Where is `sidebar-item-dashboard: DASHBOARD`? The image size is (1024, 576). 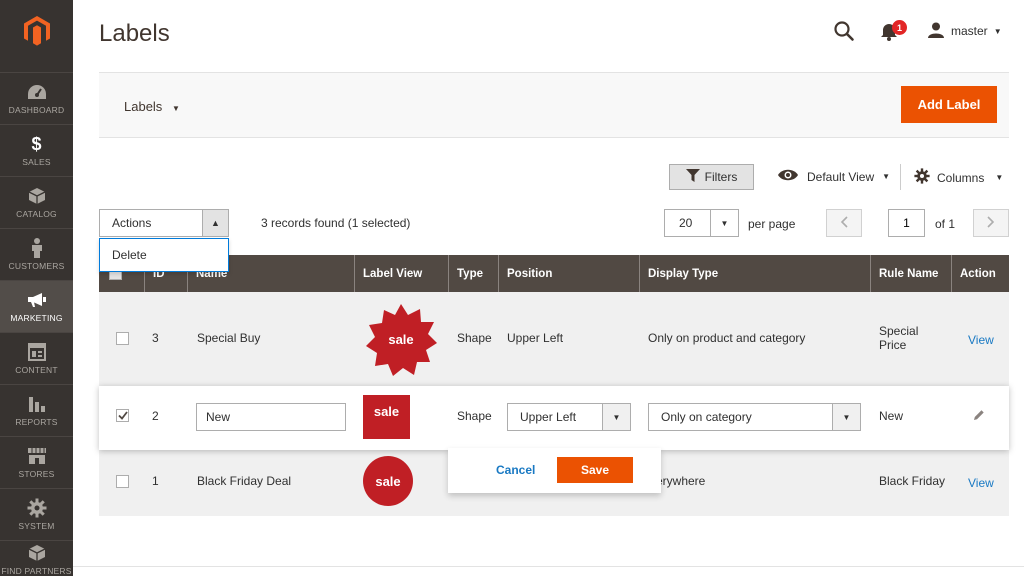 sidebar-item-dashboard: DASHBOARD is located at coordinates (36, 98).